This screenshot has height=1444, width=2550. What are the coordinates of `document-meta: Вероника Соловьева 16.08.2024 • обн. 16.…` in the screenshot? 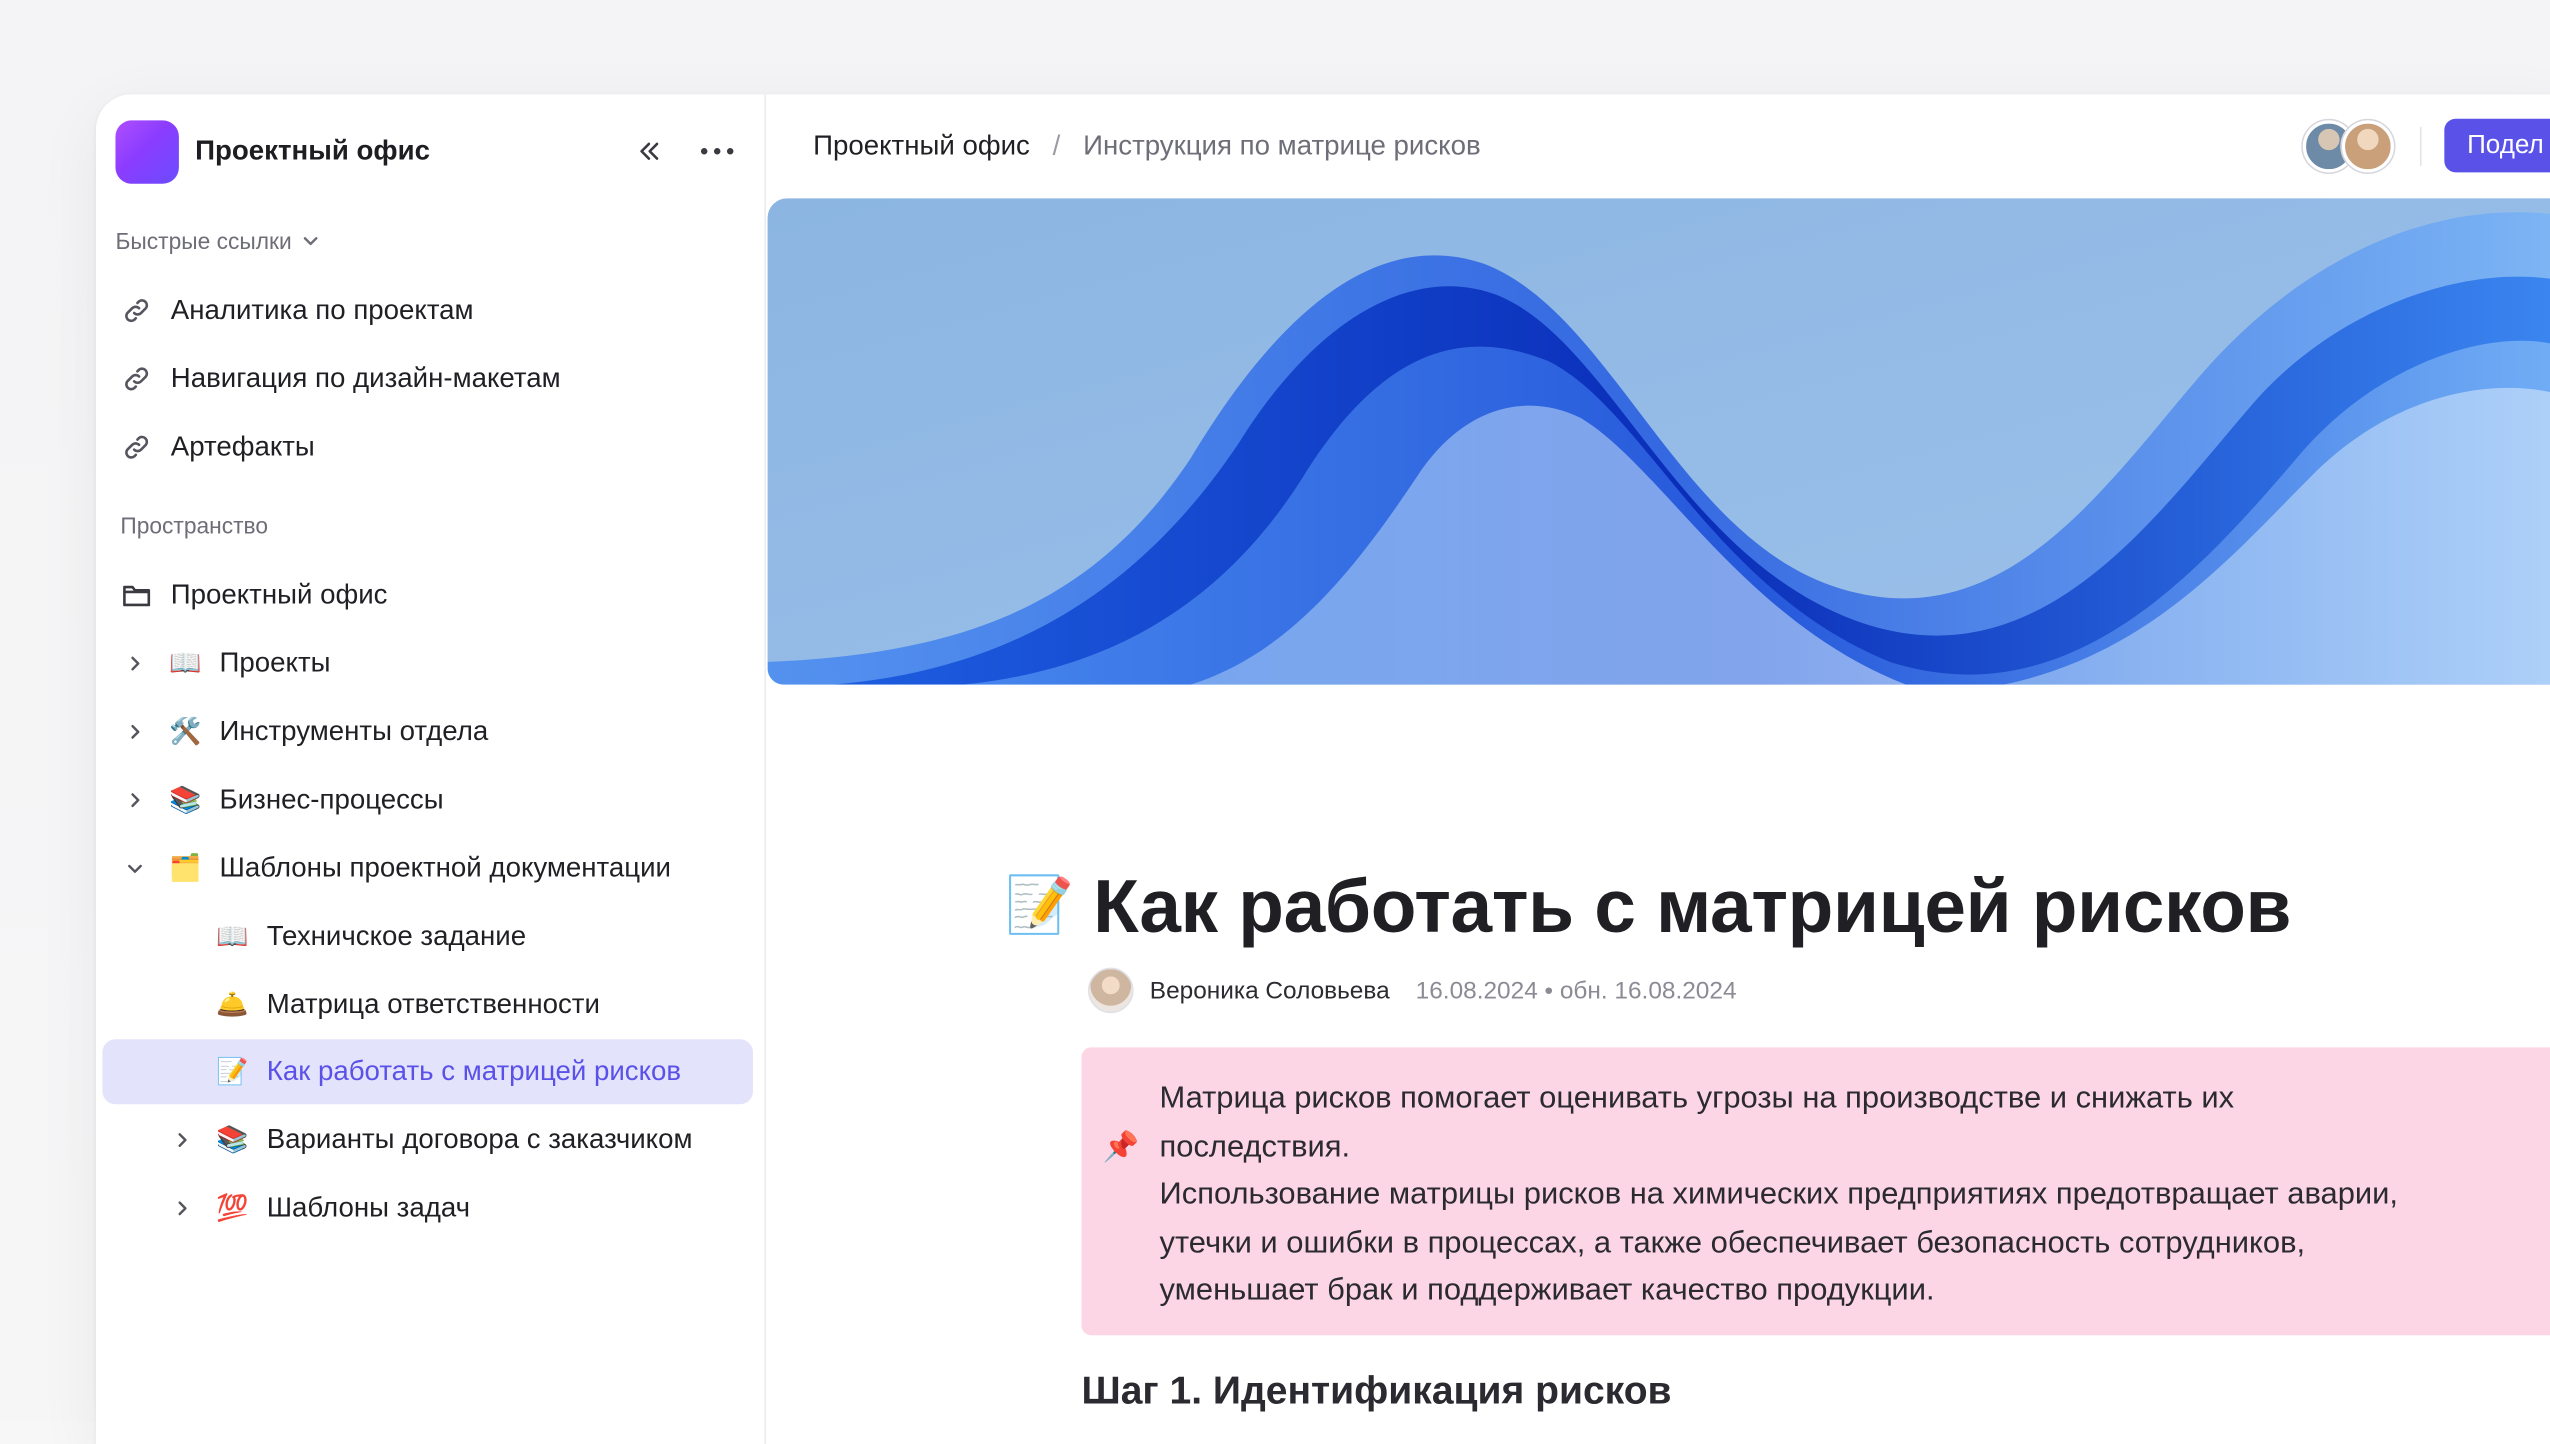 It's located at (1412, 990).